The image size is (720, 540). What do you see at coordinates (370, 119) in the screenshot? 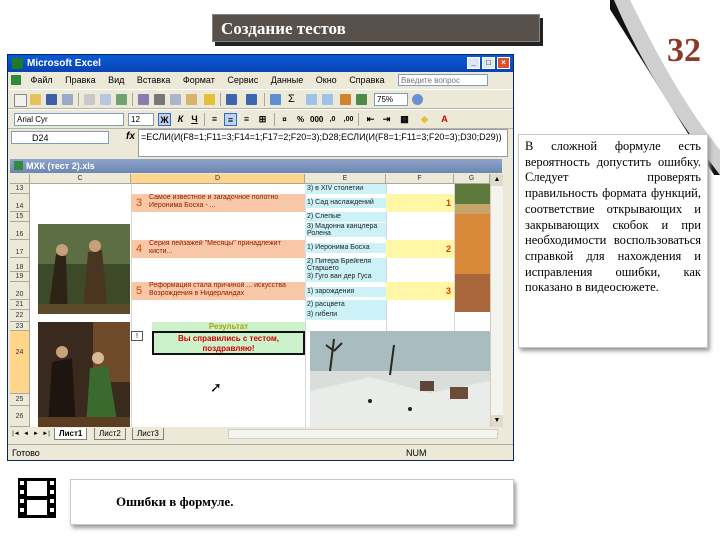
I see `decrease-indent-icon: ⇤` at bounding box center [370, 119].